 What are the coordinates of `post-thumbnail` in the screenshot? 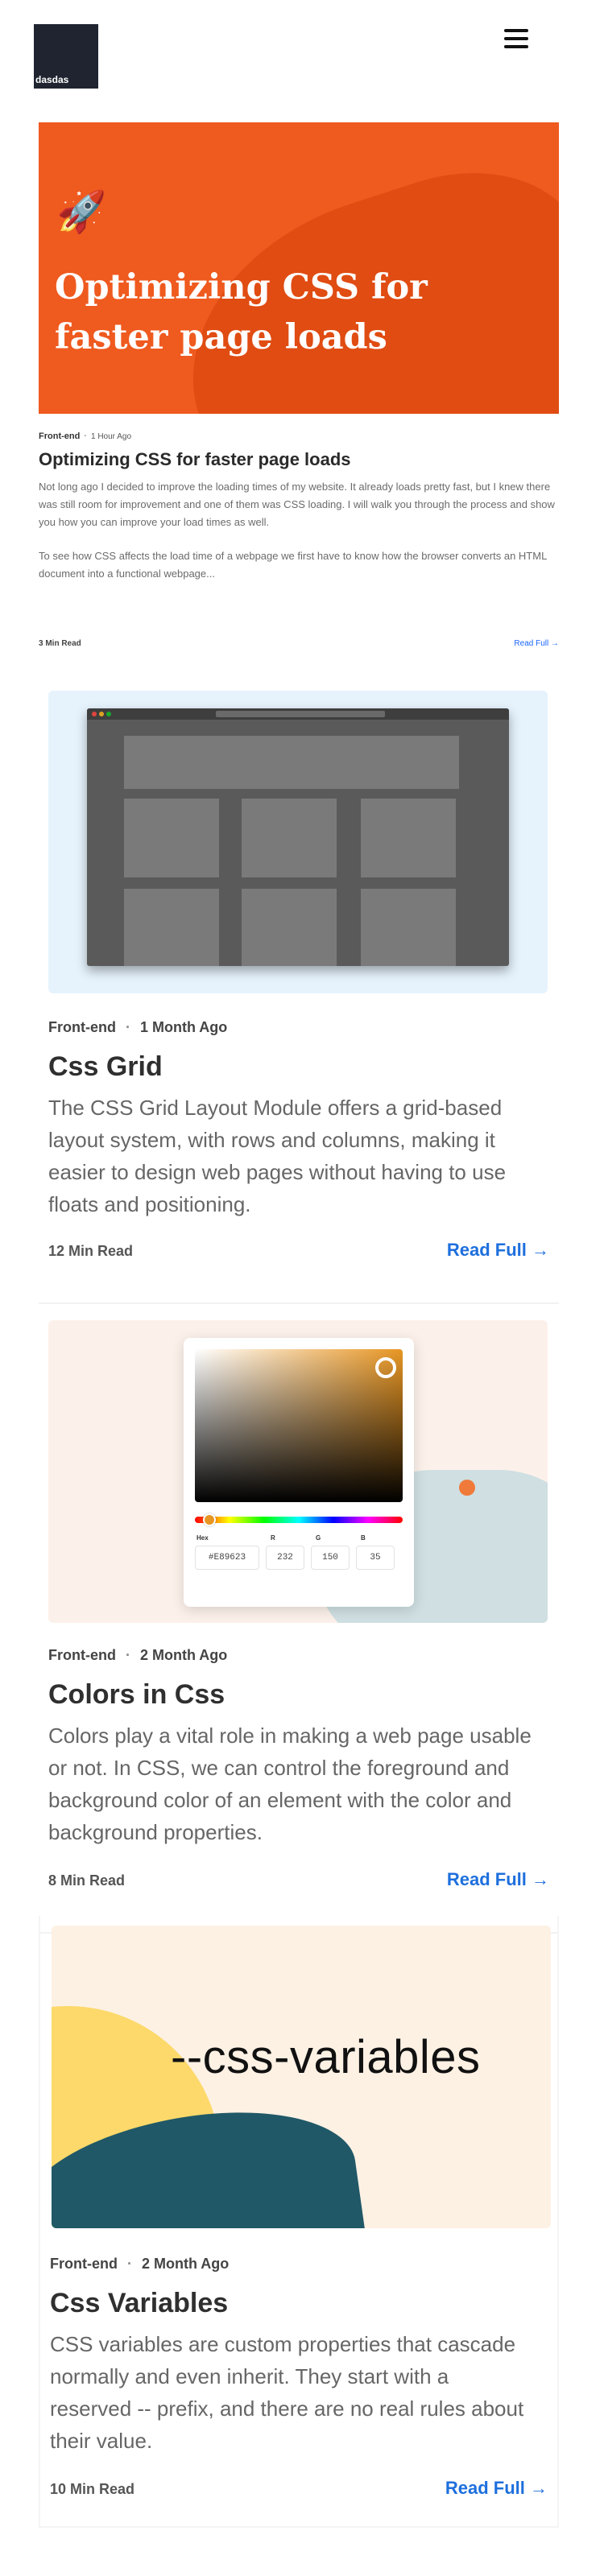 It's located at (298, 842).